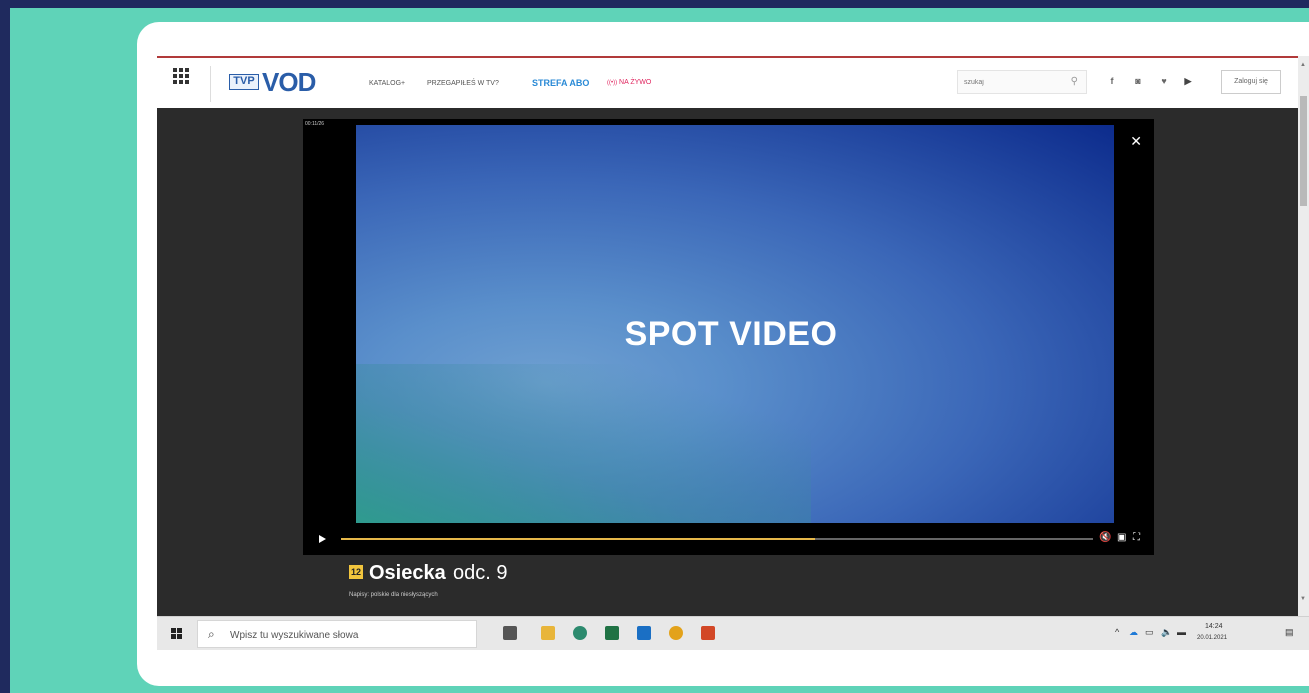  What do you see at coordinates (1138, 81) in the screenshot?
I see `instagram-icon: ◙` at bounding box center [1138, 81].